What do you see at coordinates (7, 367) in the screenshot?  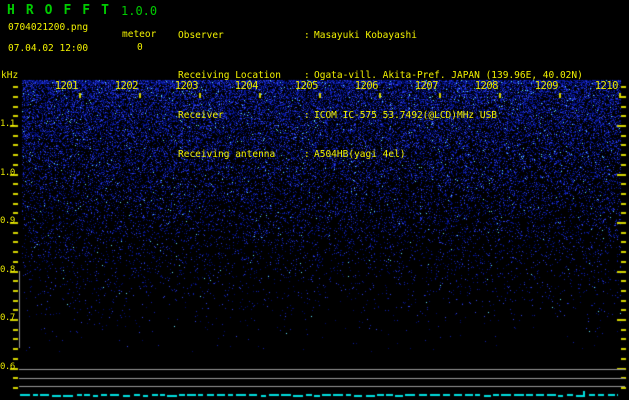 I see `freq-tick-label: 0.6` at bounding box center [7, 367].